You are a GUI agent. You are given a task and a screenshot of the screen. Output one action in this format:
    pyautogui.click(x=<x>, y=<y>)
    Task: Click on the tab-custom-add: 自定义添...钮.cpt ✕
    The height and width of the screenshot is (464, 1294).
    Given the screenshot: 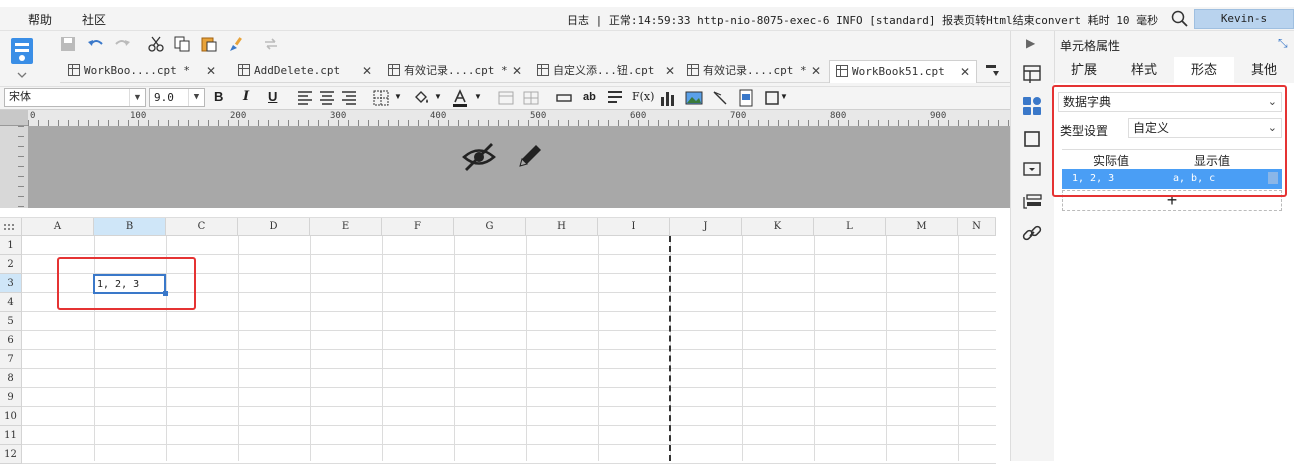 What is the action you would take?
    pyautogui.click(x=606, y=71)
    